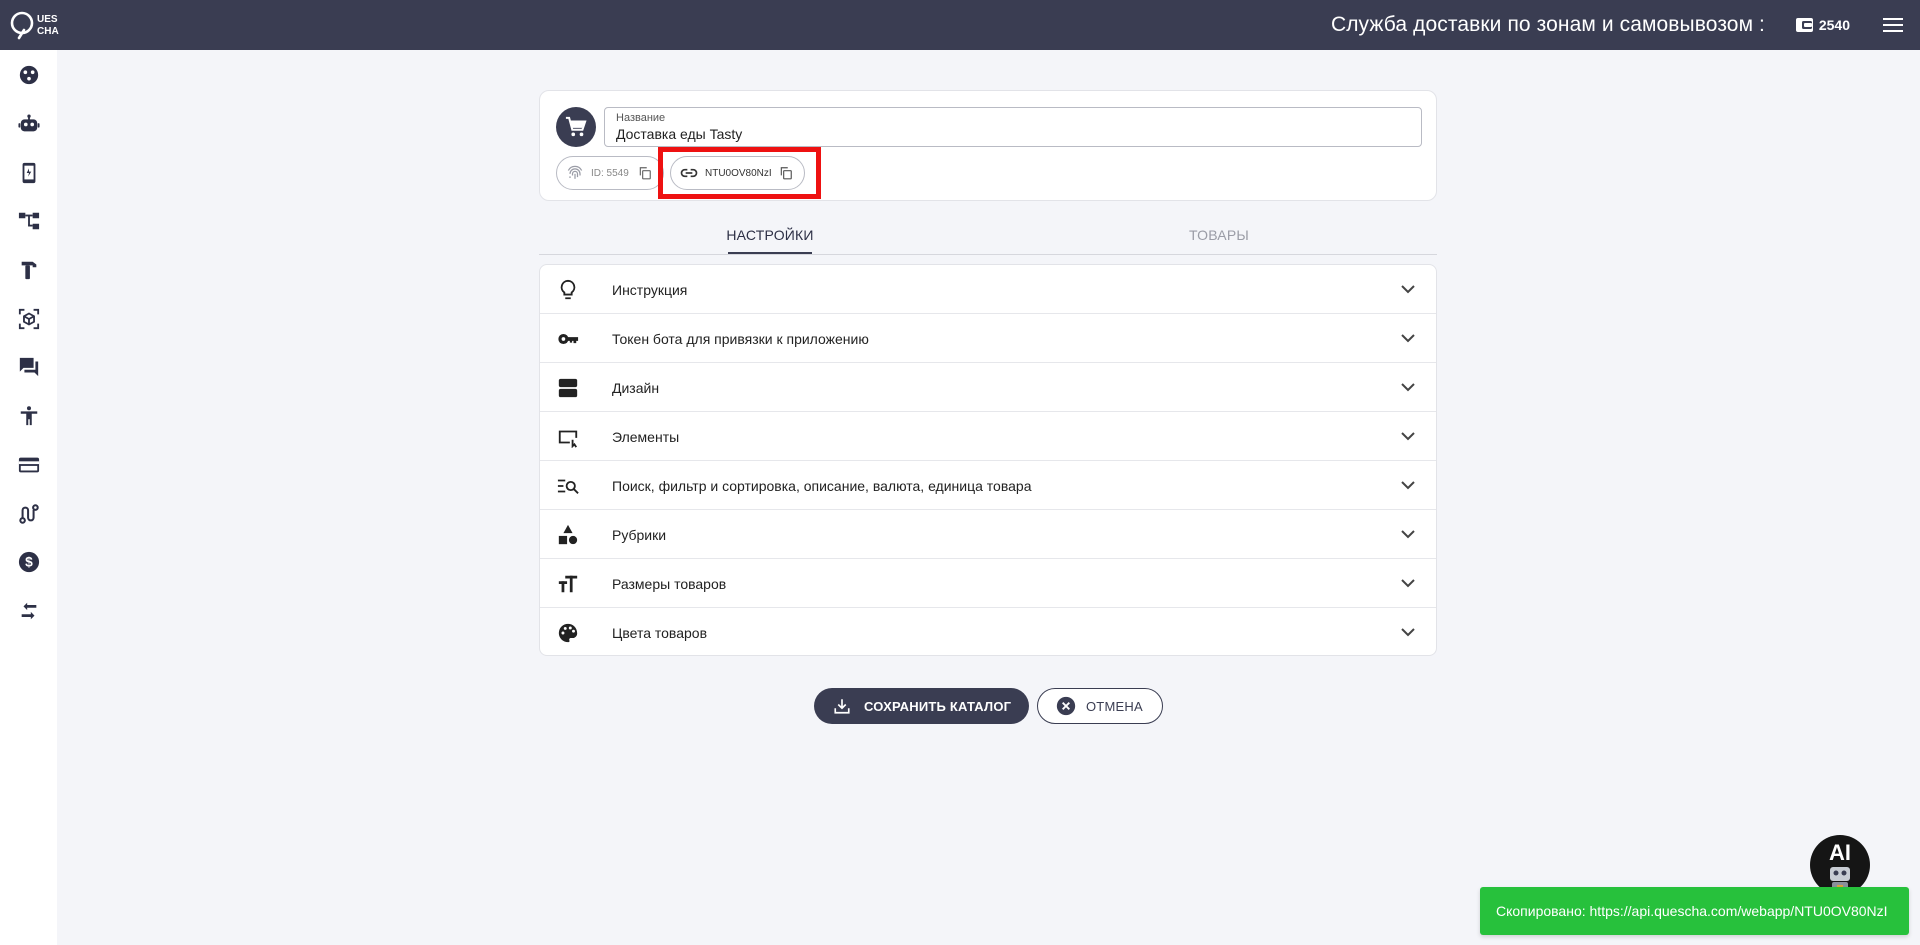 This screenshot has height=945, width=1920. I want to click on logo-text-bottom: CHA, so click(48, 31).